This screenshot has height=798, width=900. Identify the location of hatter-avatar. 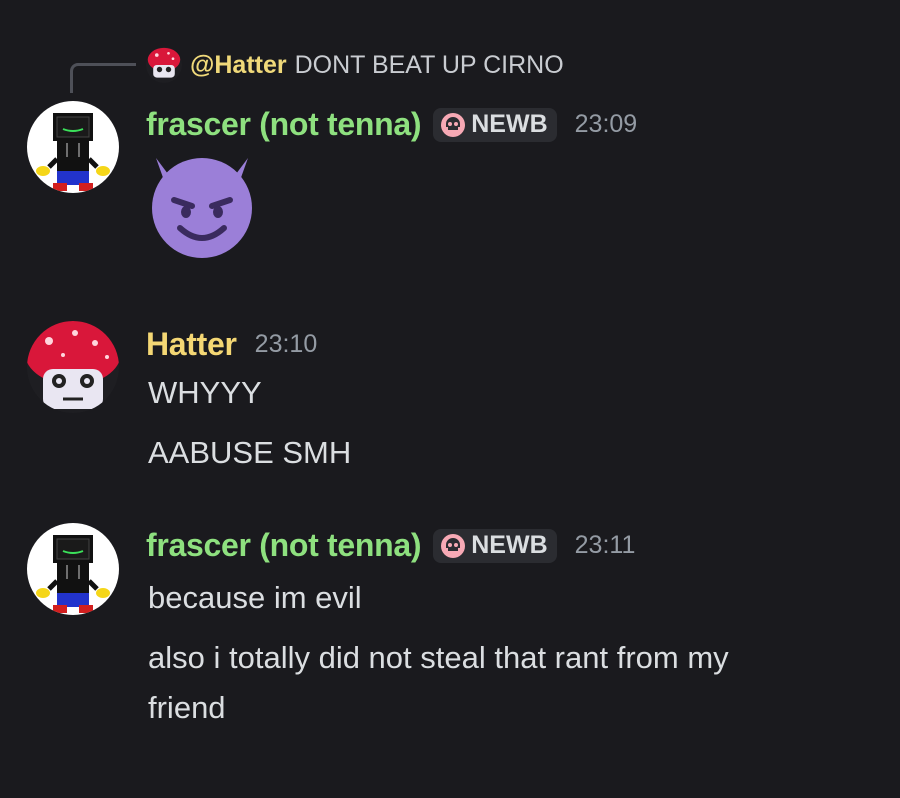
(73, 367).